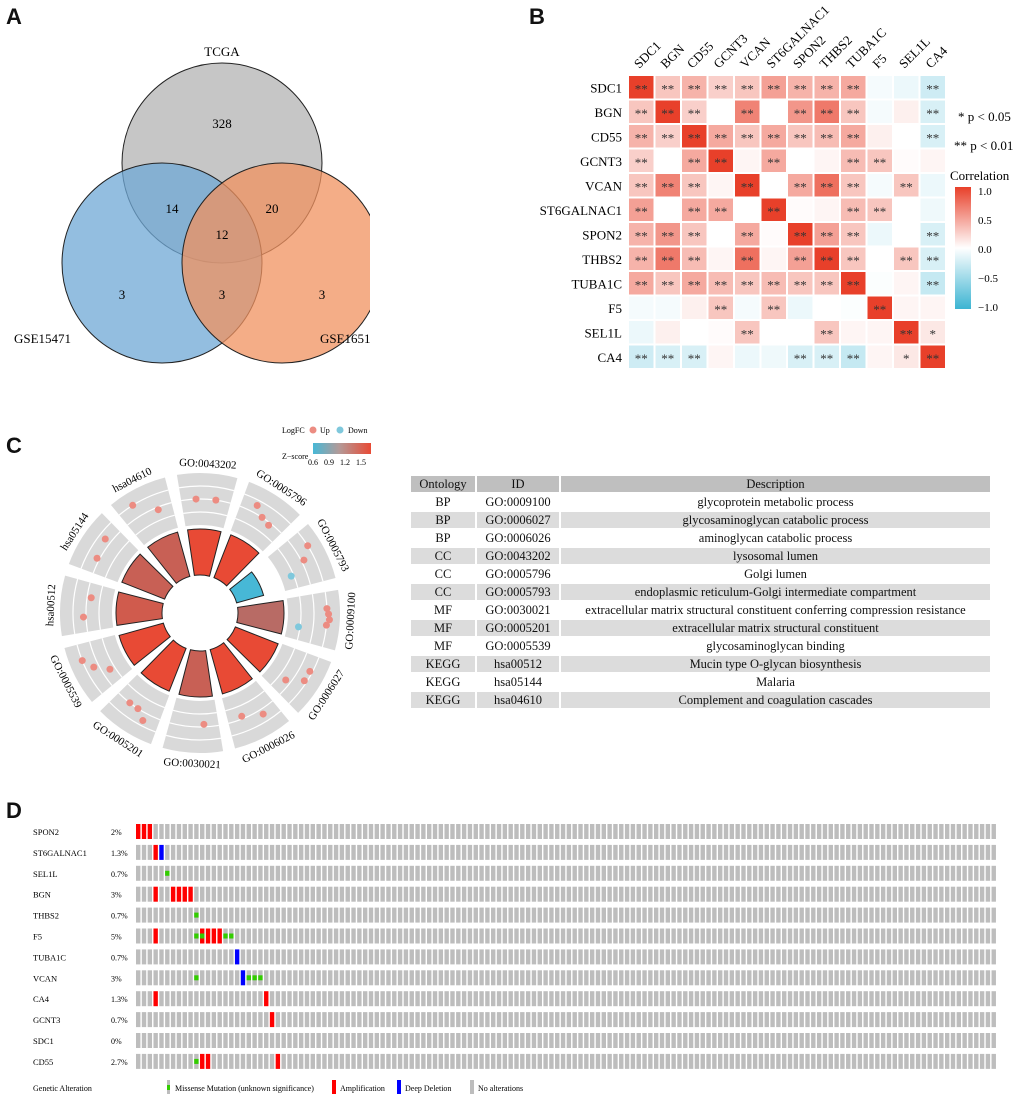  Describe the element at coordinates (362, 1088) in the screenshot. I see `legend-label: Amplification` at that location.